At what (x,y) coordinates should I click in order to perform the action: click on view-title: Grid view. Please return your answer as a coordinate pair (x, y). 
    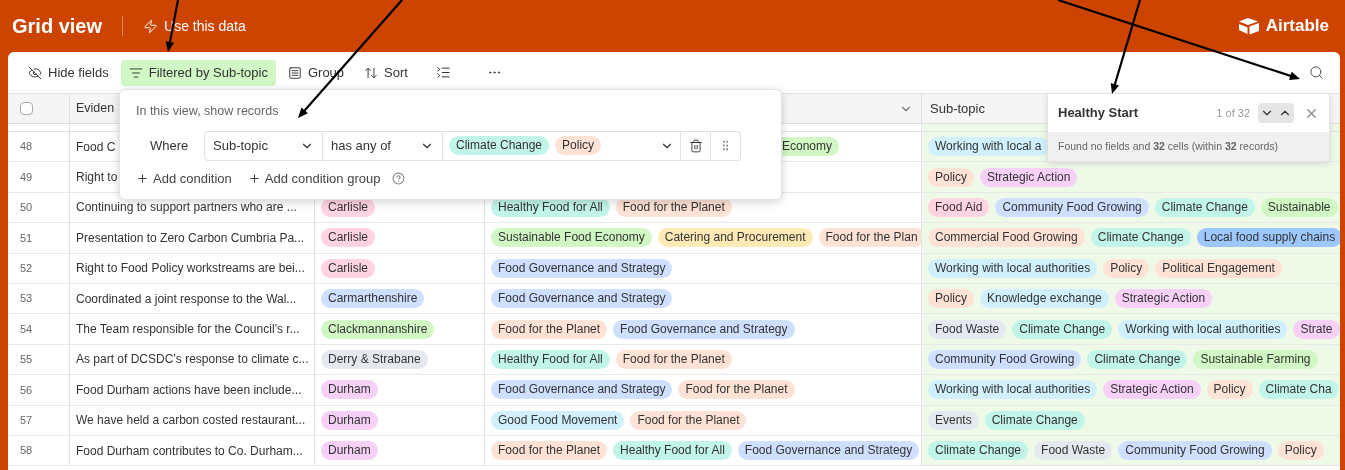
    Looking at the image, I should click on (57, 26).